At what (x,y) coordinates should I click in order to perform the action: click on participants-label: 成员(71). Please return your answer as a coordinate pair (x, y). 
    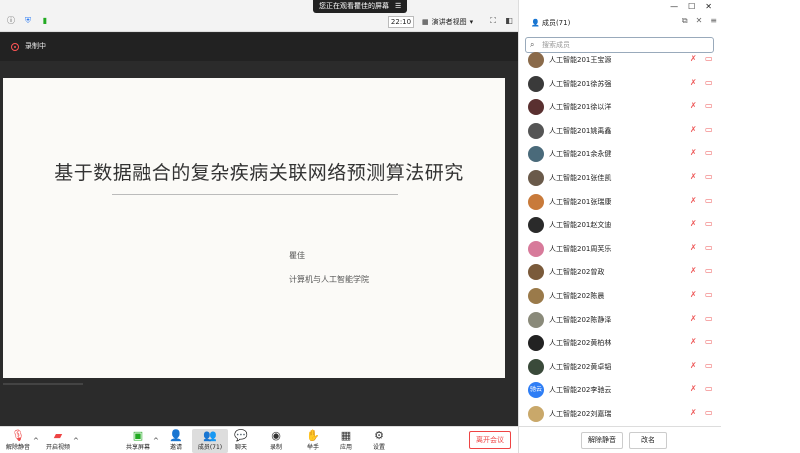
    Looking at the image, I should click on (210, 447).